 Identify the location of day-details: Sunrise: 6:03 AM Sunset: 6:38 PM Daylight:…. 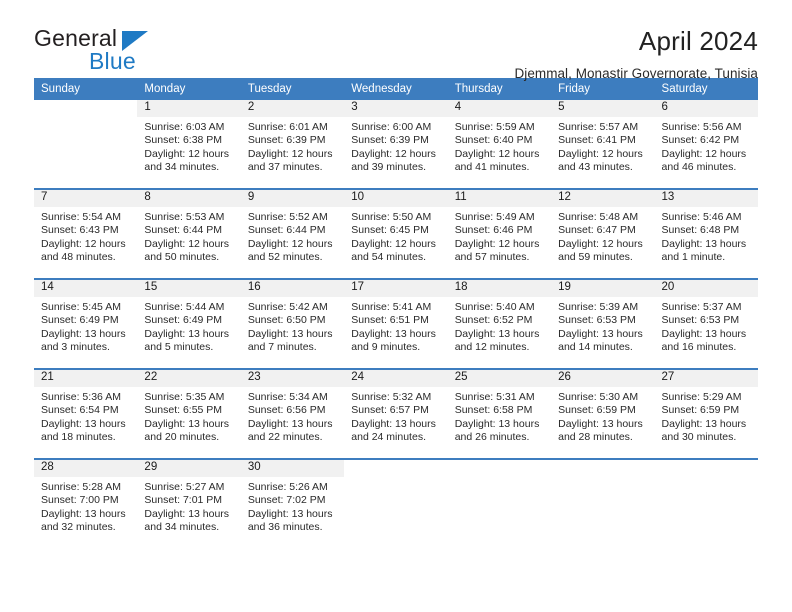
(188, 145).